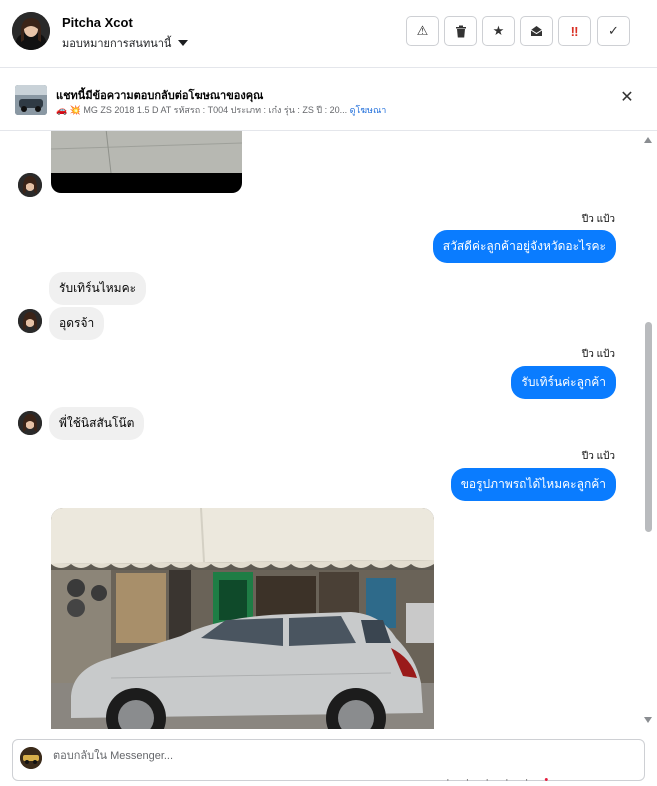 The width and height of the screenshot is (657, 786). Describe the element at coordinates (97, 423) in the screenshot. I see `incoming-message: พี่ใช้นิสสันโน๊ต` at that location.